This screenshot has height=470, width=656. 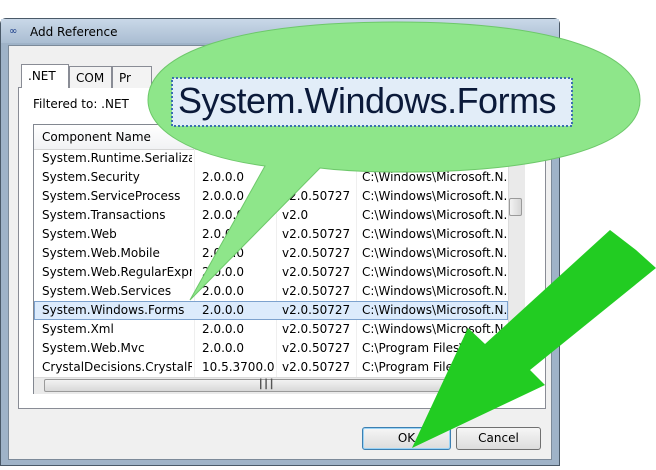 I want to click on zoomed-label-text: System.Windows.Forms, so click(x=367, y=100).